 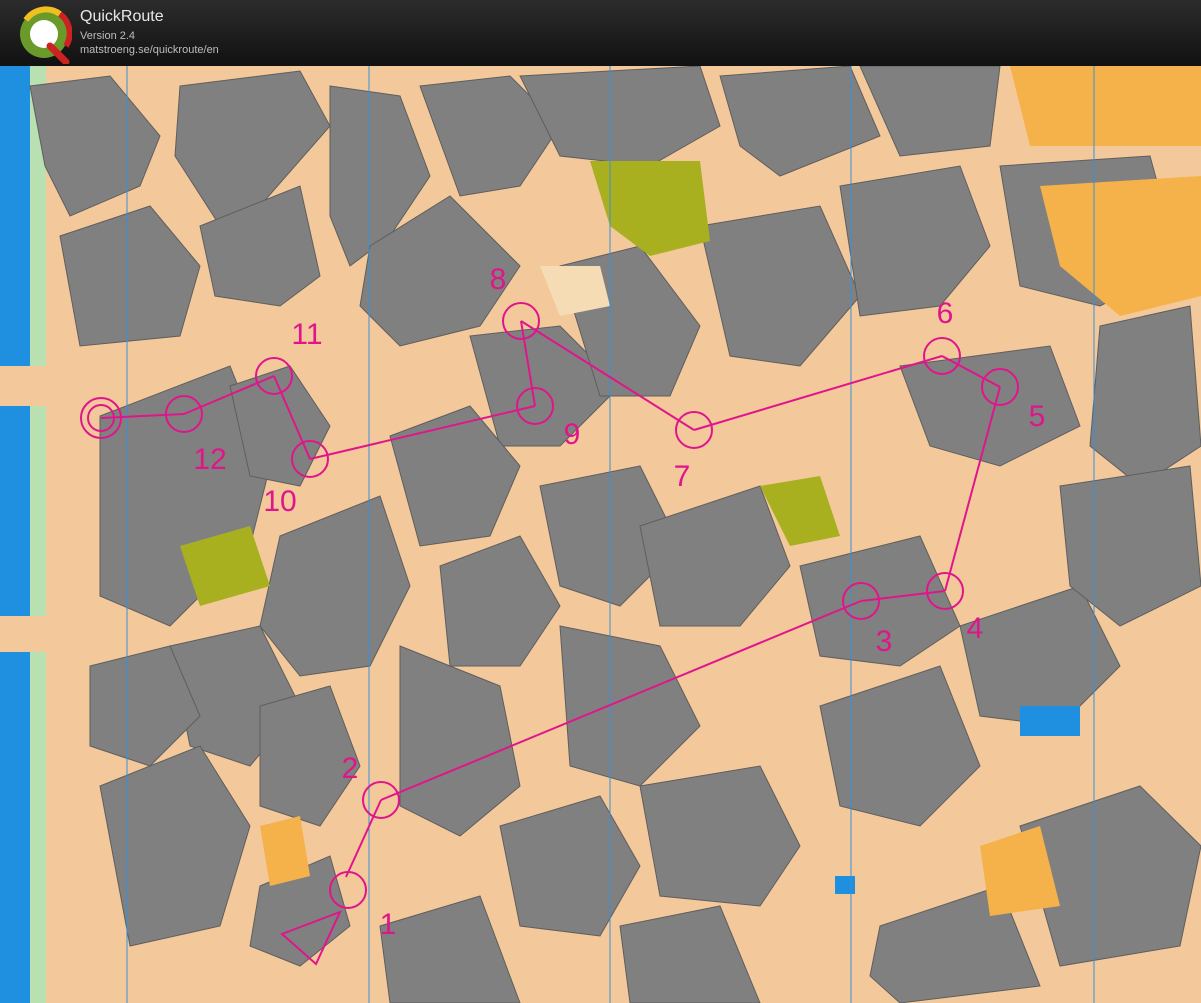 What do you see at coordinates (108, 36) in the screenshot?
I see `app-version: Version 2.4` at bounding box center [108, 36].